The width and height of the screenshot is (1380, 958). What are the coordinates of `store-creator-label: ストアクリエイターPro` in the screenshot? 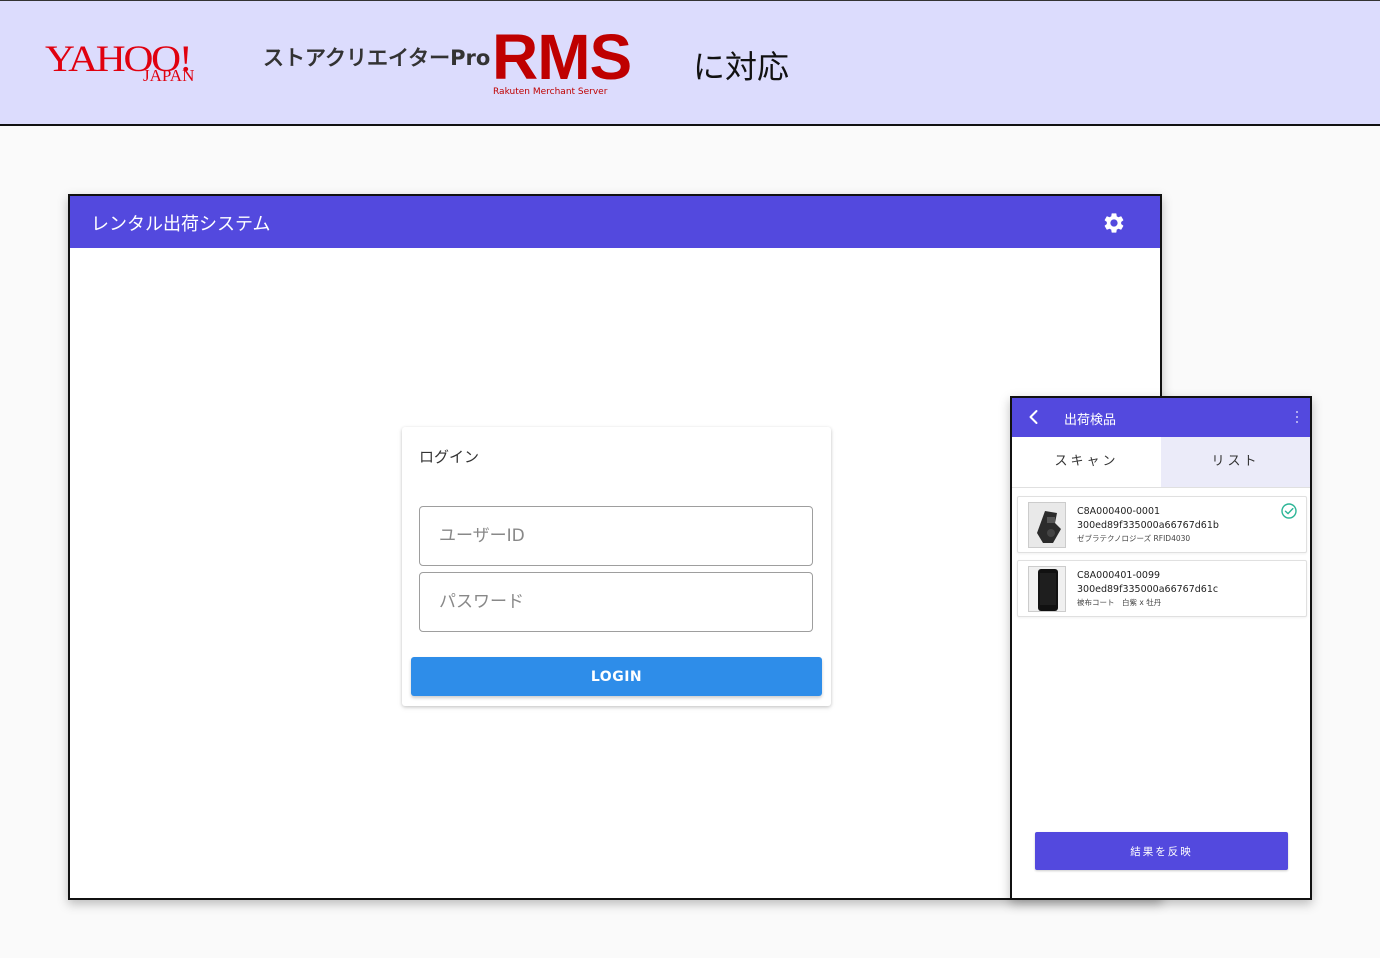 It's located at (377, 58).